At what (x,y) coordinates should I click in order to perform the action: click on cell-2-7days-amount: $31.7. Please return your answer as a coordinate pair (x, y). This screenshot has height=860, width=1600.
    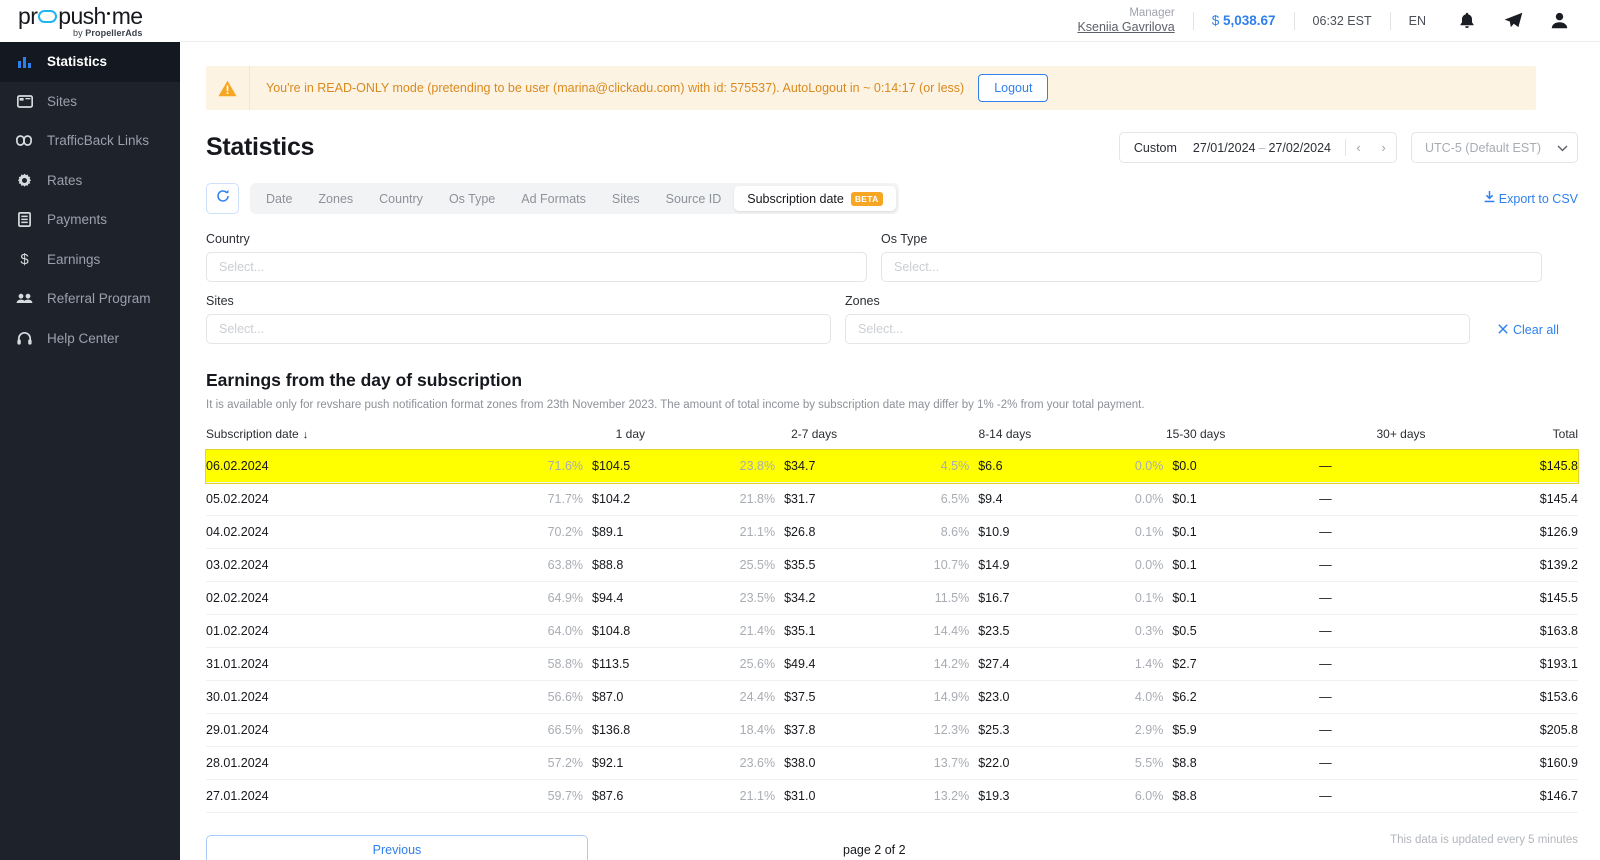
    Looking at the image, I should click on (800, 499).